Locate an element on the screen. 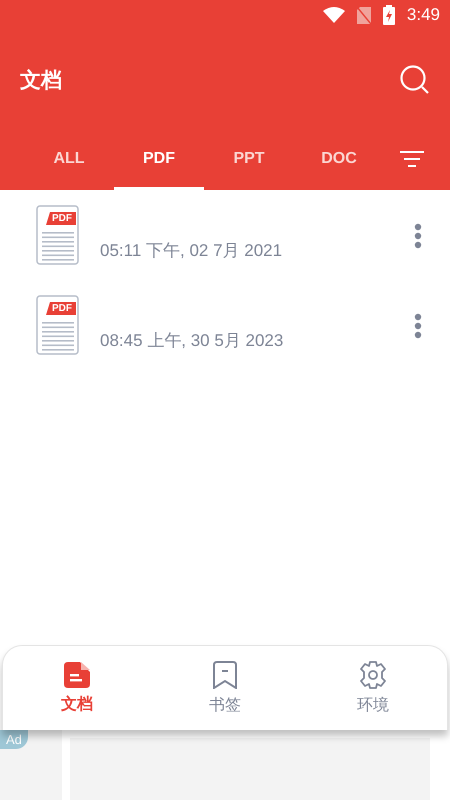 This screenshot has width=450, height=800. tab: DOC is located at coordinates (339, 160).